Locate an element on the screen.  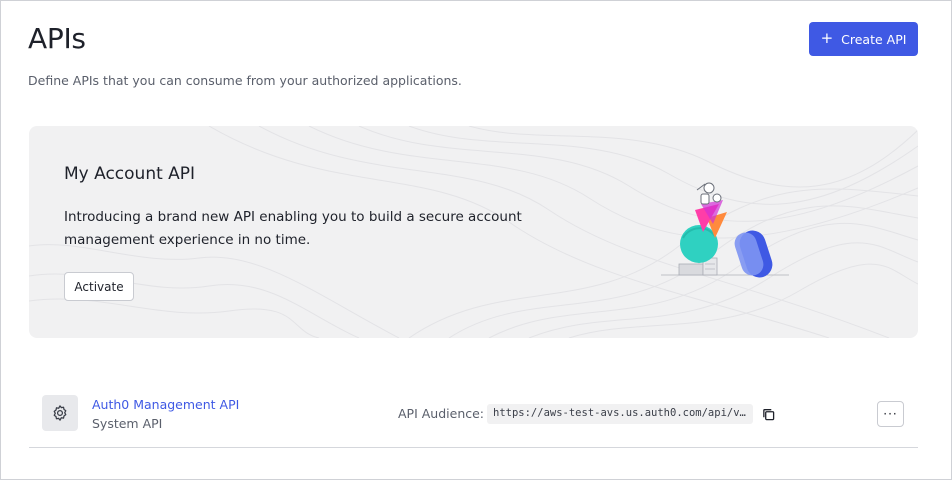
api-audience-label: API Audience: is located at coordinates (441, 413).